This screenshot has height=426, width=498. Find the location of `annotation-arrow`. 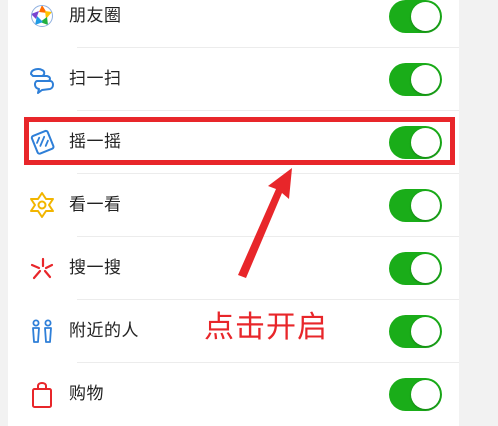

annotation-arrow is located at coordinates (265, 223).